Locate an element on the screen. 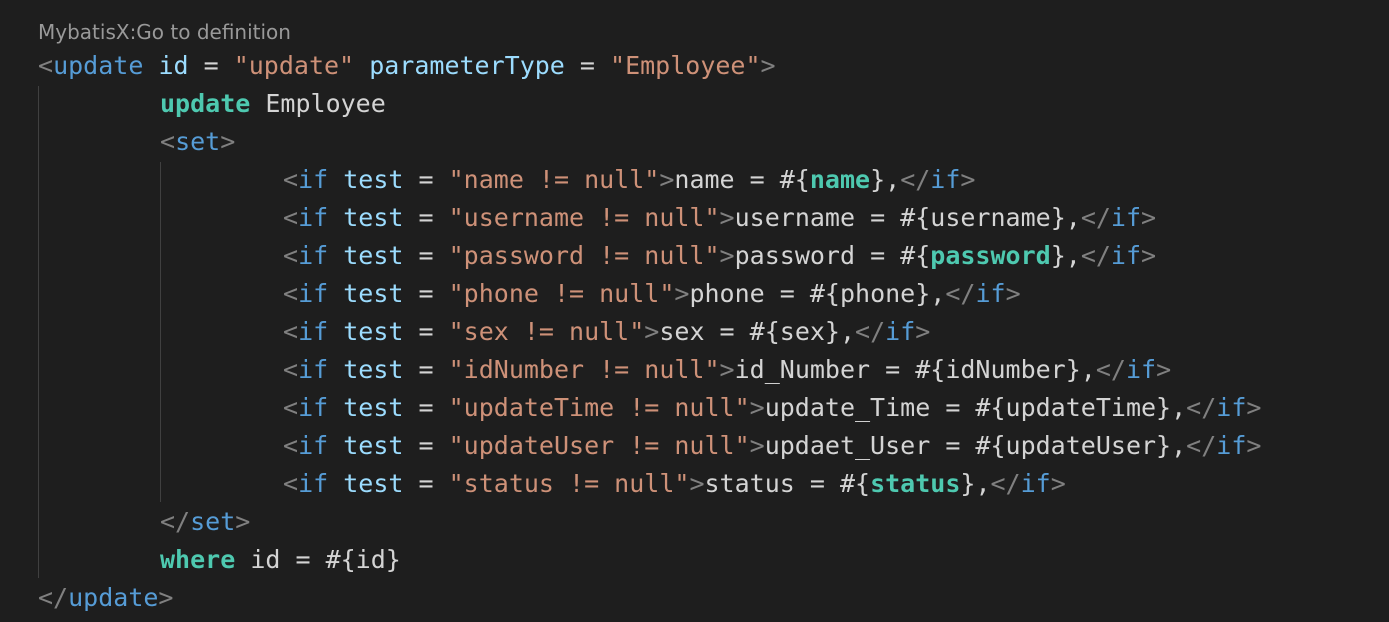 The image size is (1389, 622). attribute-value: "name != null" is located at coordinates (554, 179).